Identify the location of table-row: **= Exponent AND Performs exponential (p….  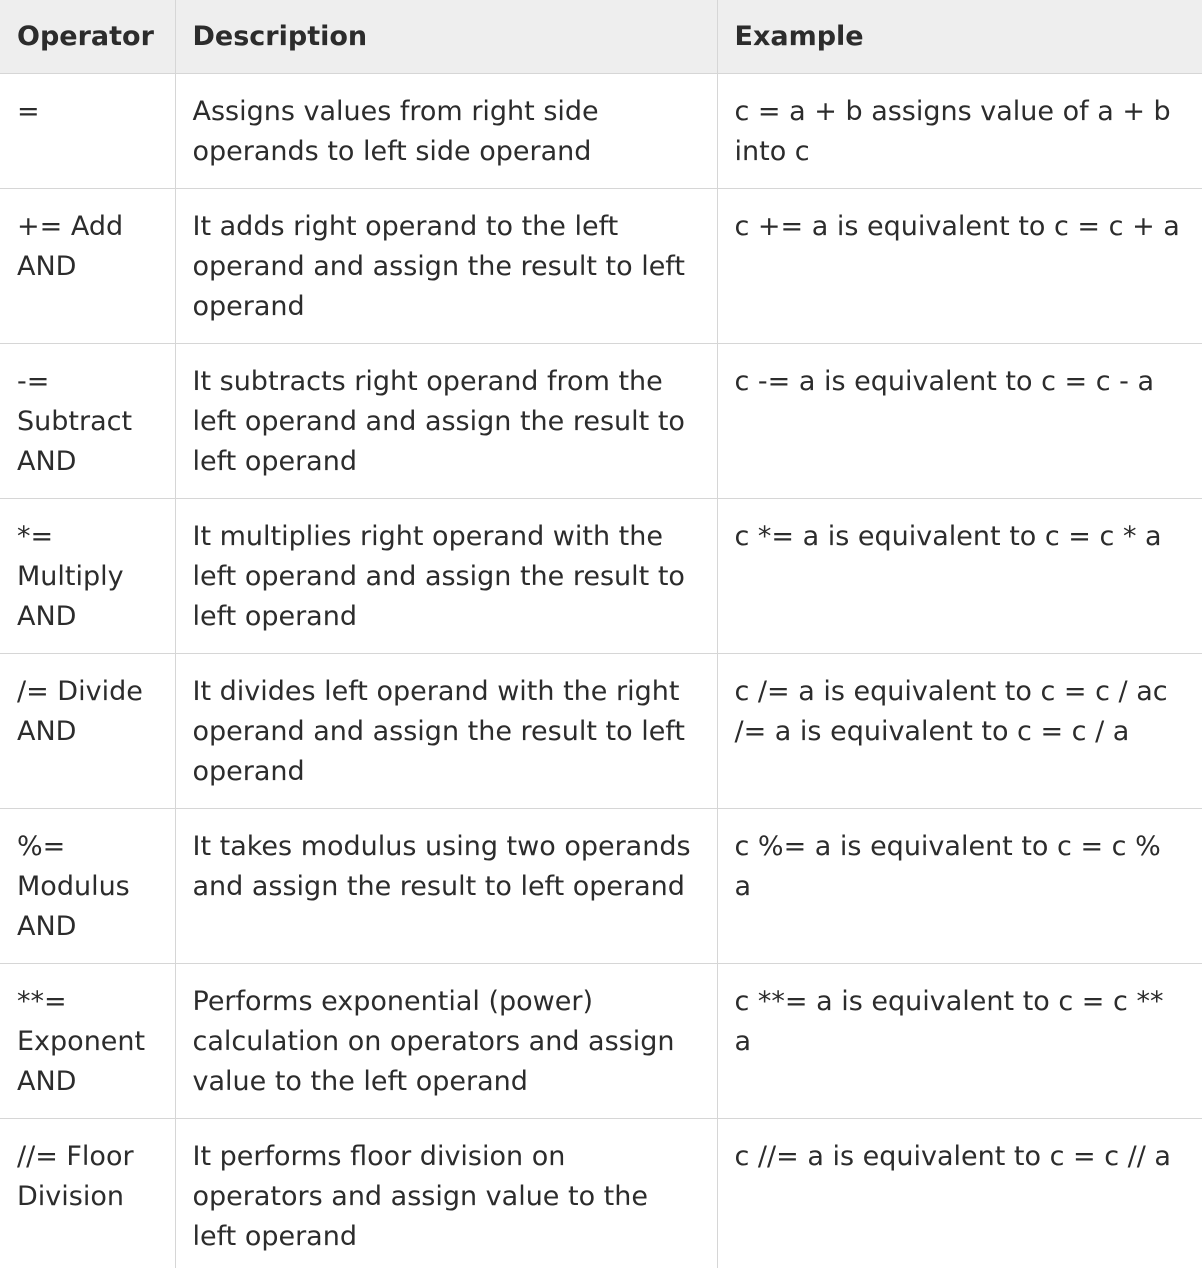
(601, 1041).